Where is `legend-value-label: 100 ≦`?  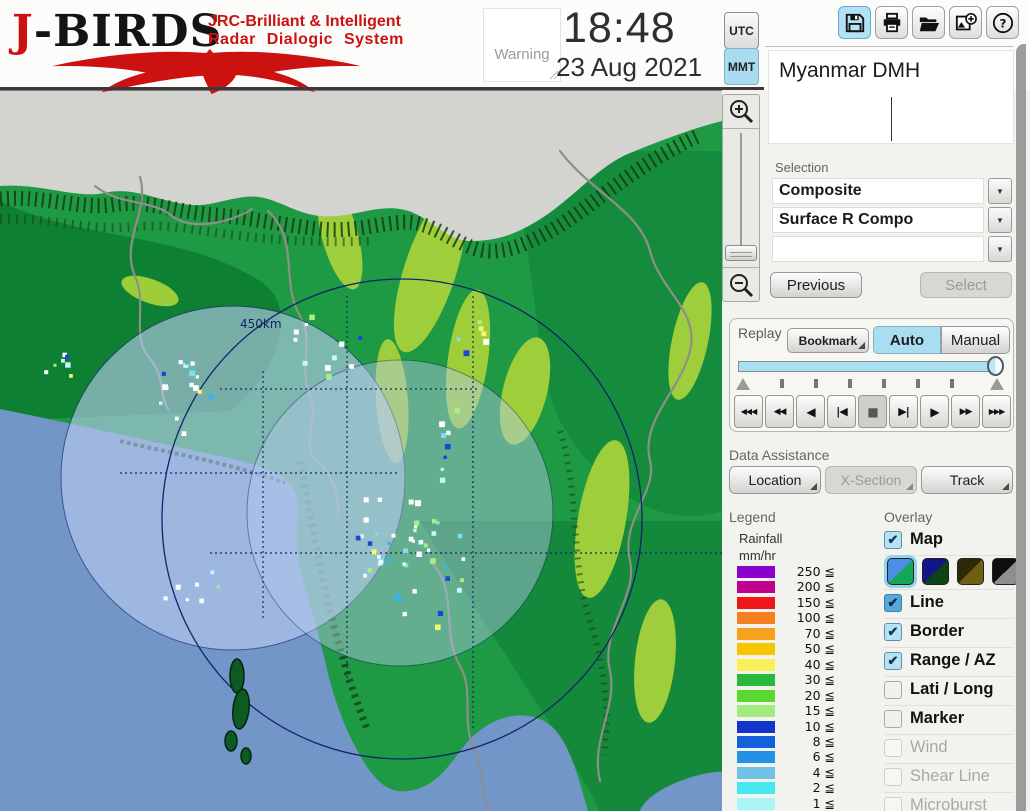 legend-value-label: 100 ≦ is located at coordinates (815, 618).